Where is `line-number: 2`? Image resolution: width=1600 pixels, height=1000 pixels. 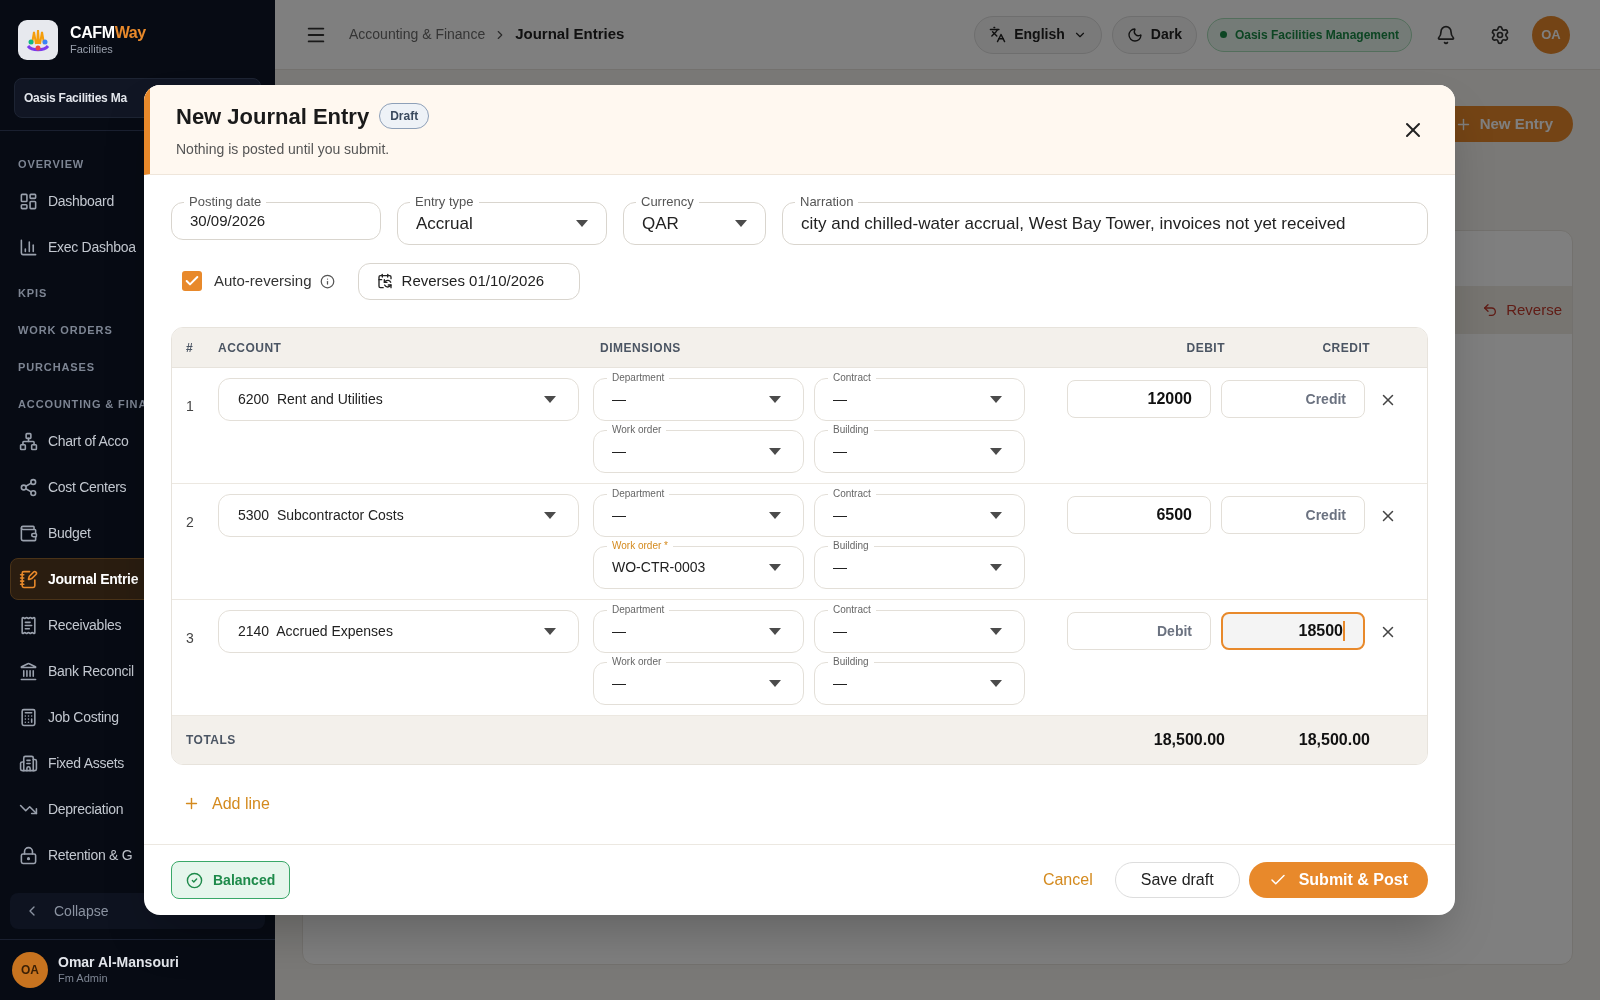 line-number: 2 is located at coordinates (190, 522).